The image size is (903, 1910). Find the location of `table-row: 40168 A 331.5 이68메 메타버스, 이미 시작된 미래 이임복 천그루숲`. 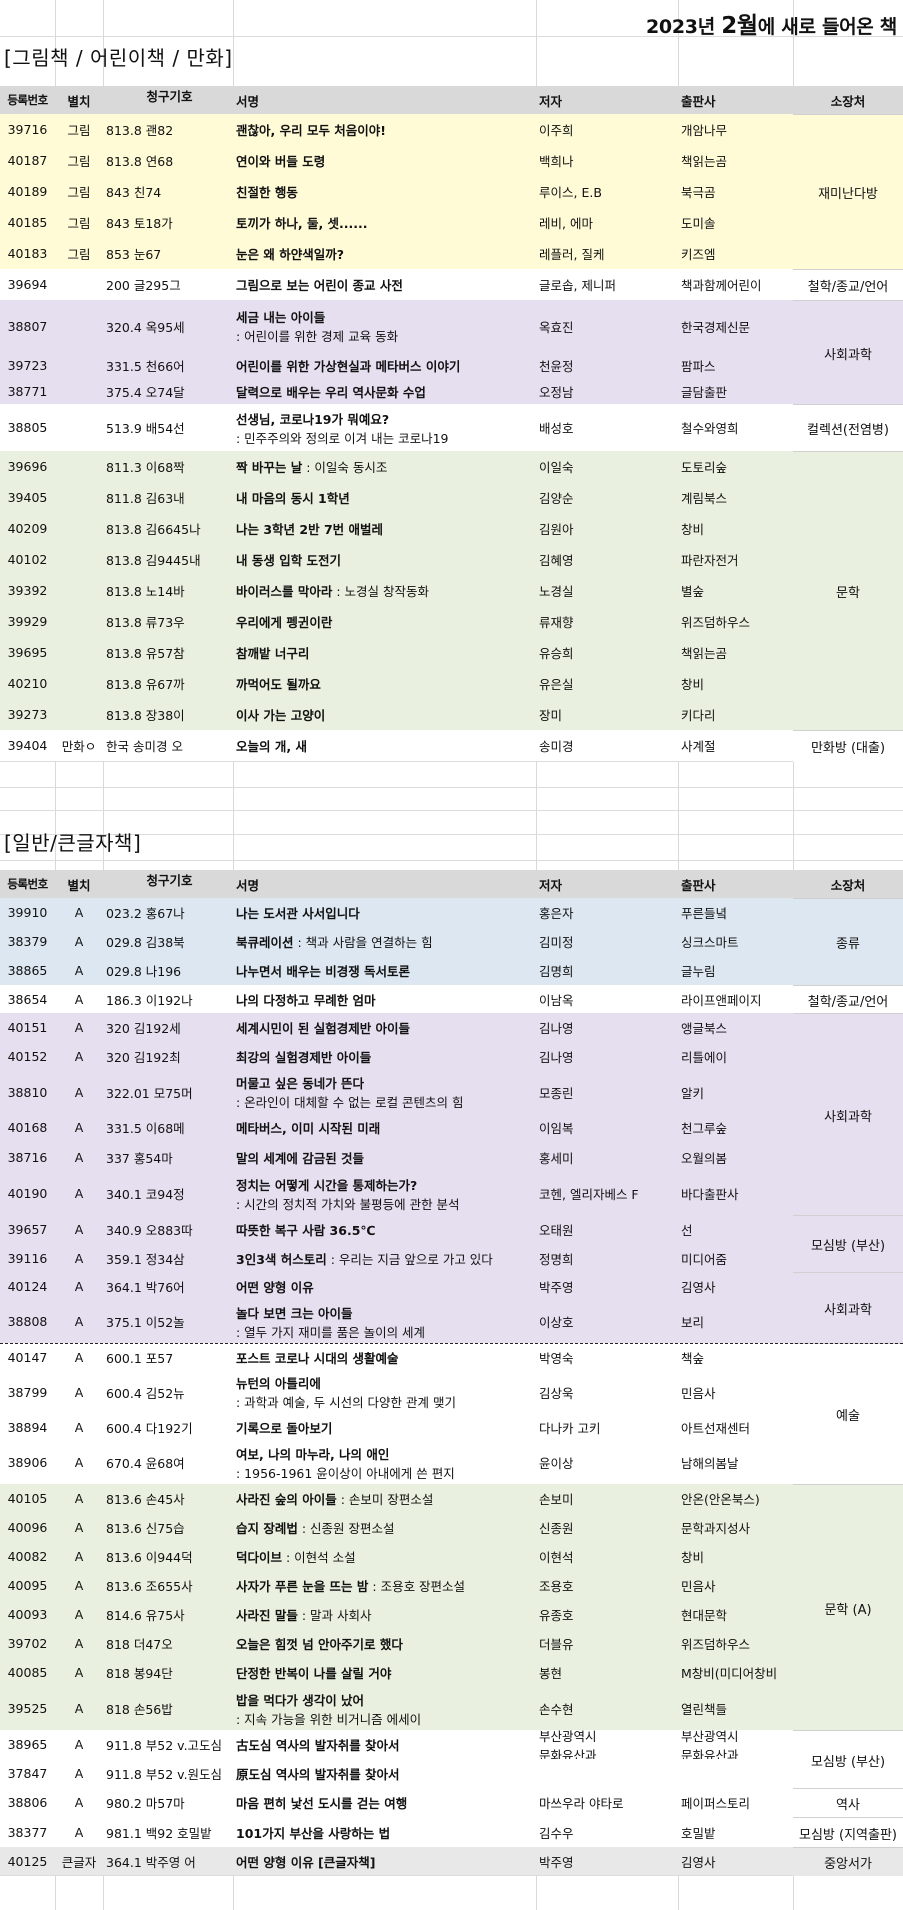

table-row: 40168 A 331.5 이68메 메타버스, 이미 시작된 미래 이임복 천그루숲 is located at coordinates (396, 1127).